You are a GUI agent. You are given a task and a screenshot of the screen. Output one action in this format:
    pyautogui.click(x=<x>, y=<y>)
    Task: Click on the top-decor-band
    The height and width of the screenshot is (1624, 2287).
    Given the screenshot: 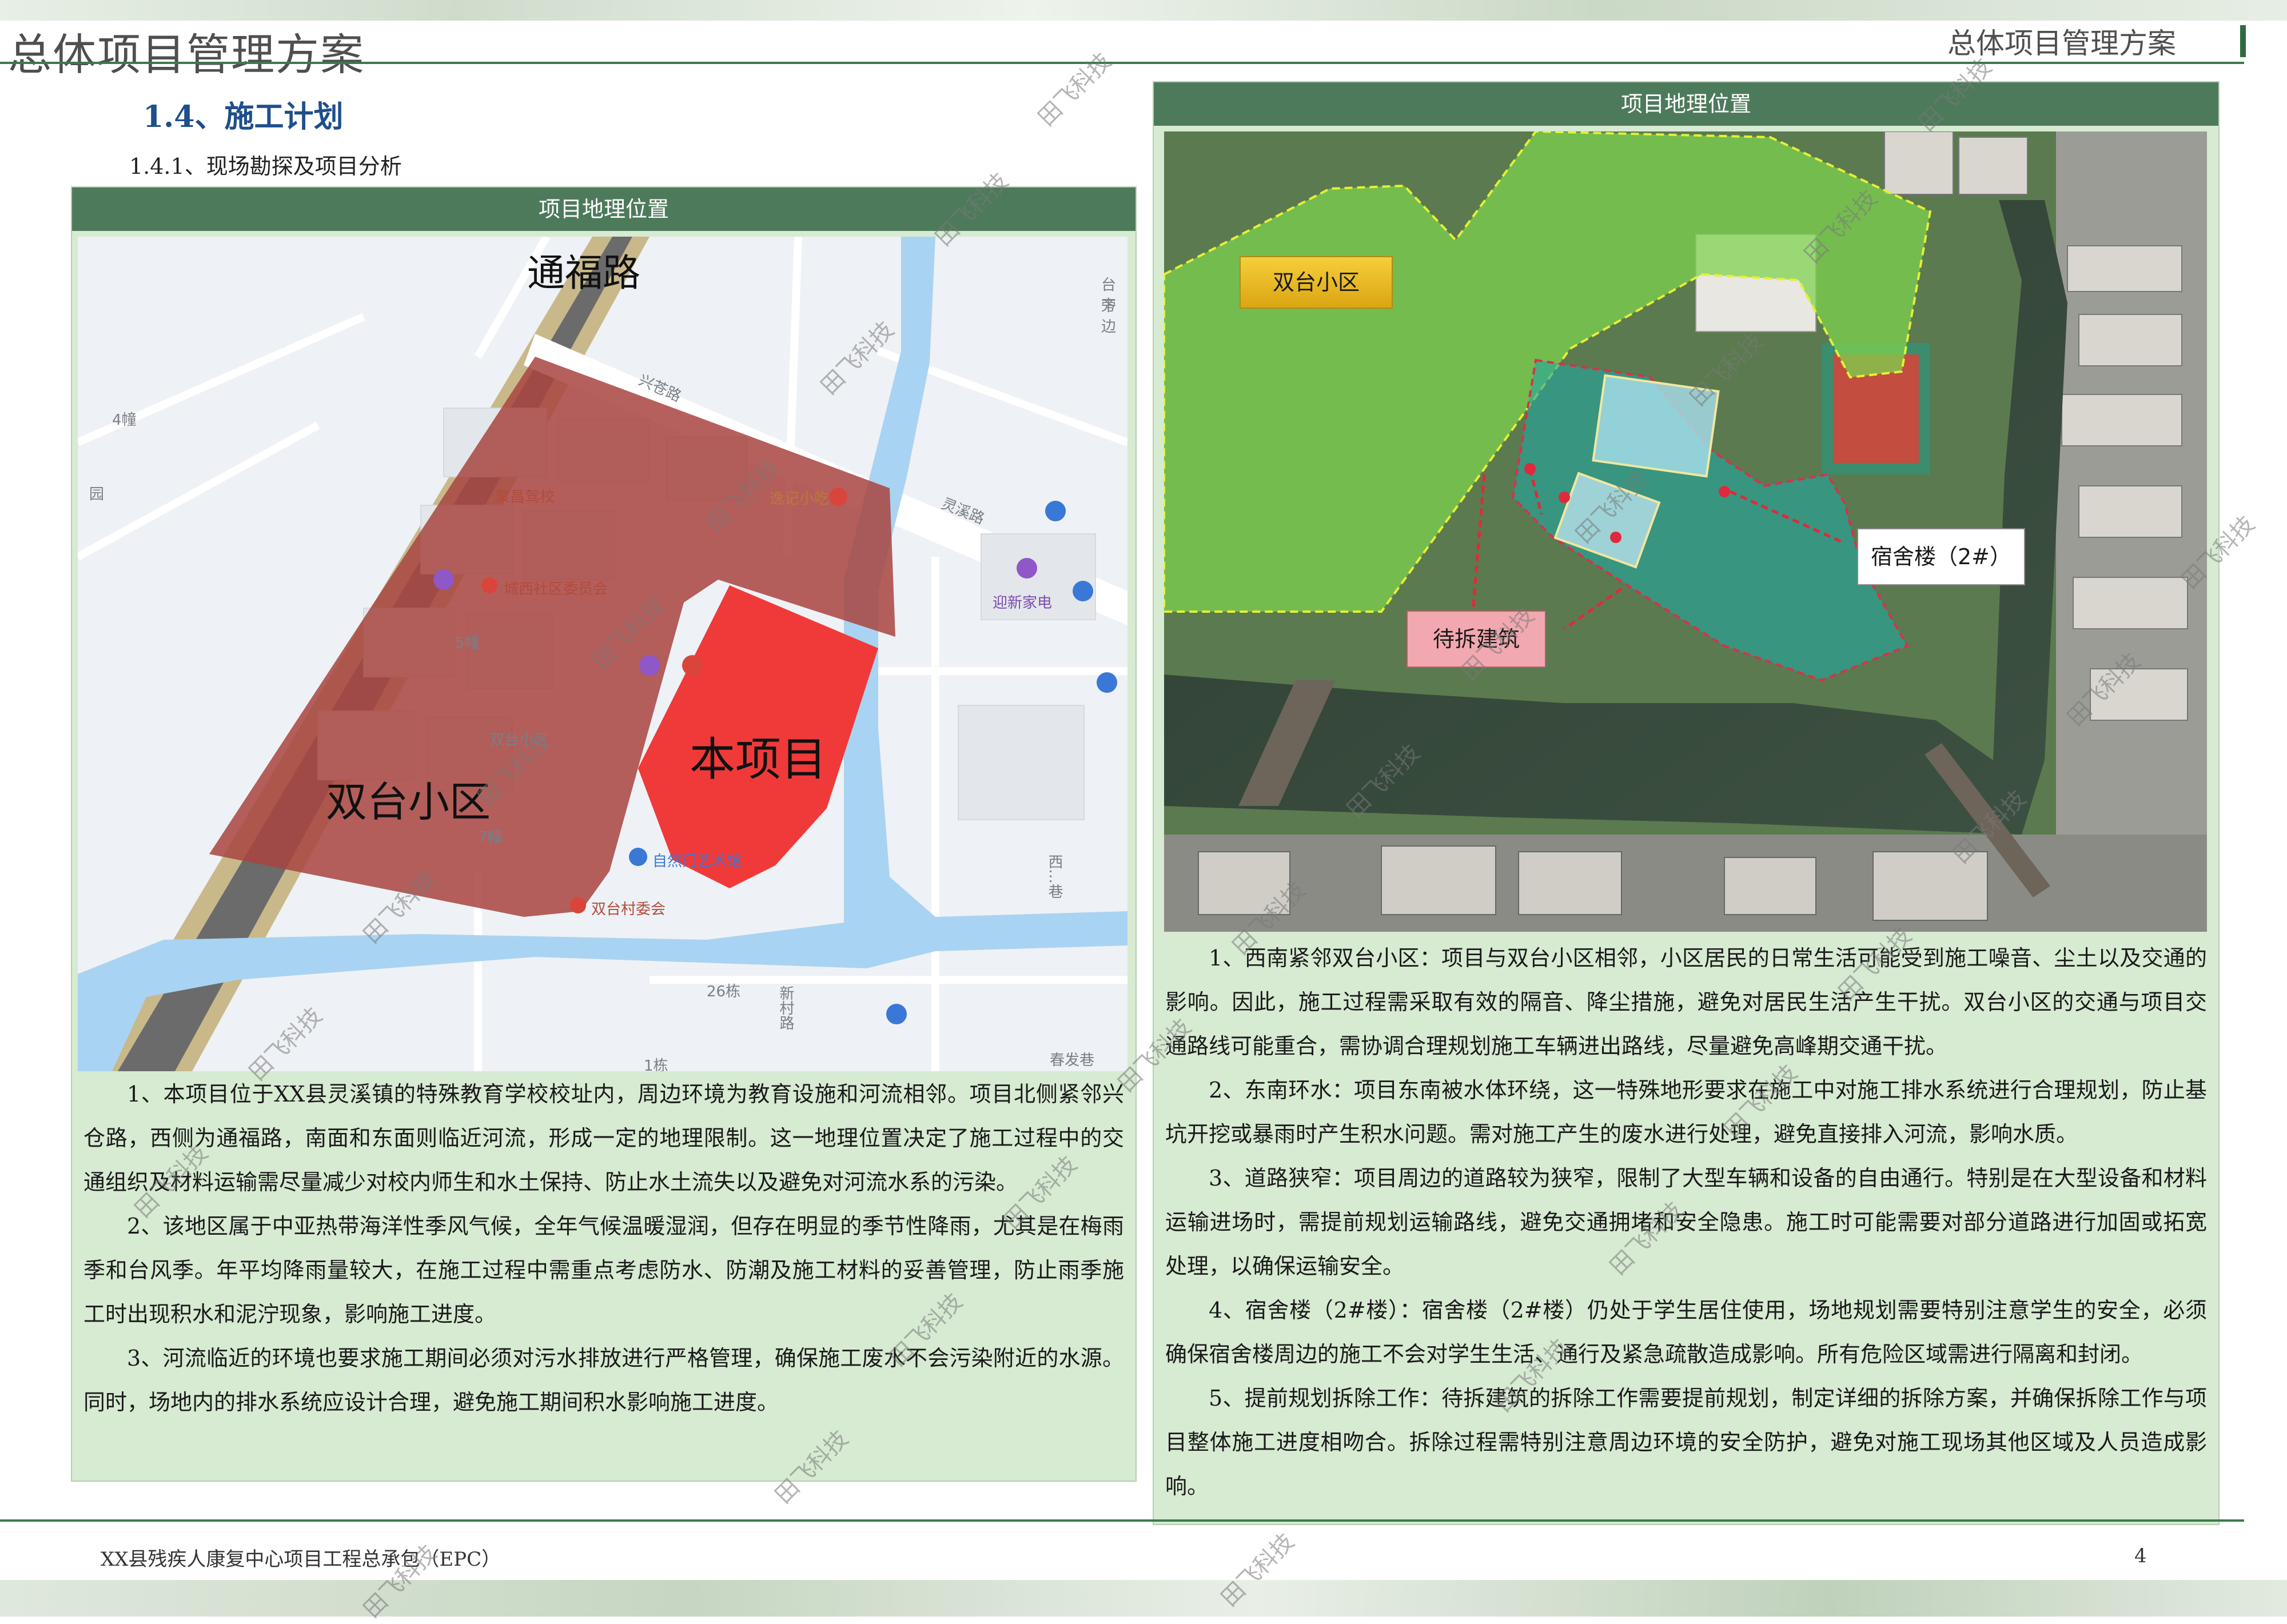 What is the action you would take?
    pyautogui.click(x=1143, y=10)
    